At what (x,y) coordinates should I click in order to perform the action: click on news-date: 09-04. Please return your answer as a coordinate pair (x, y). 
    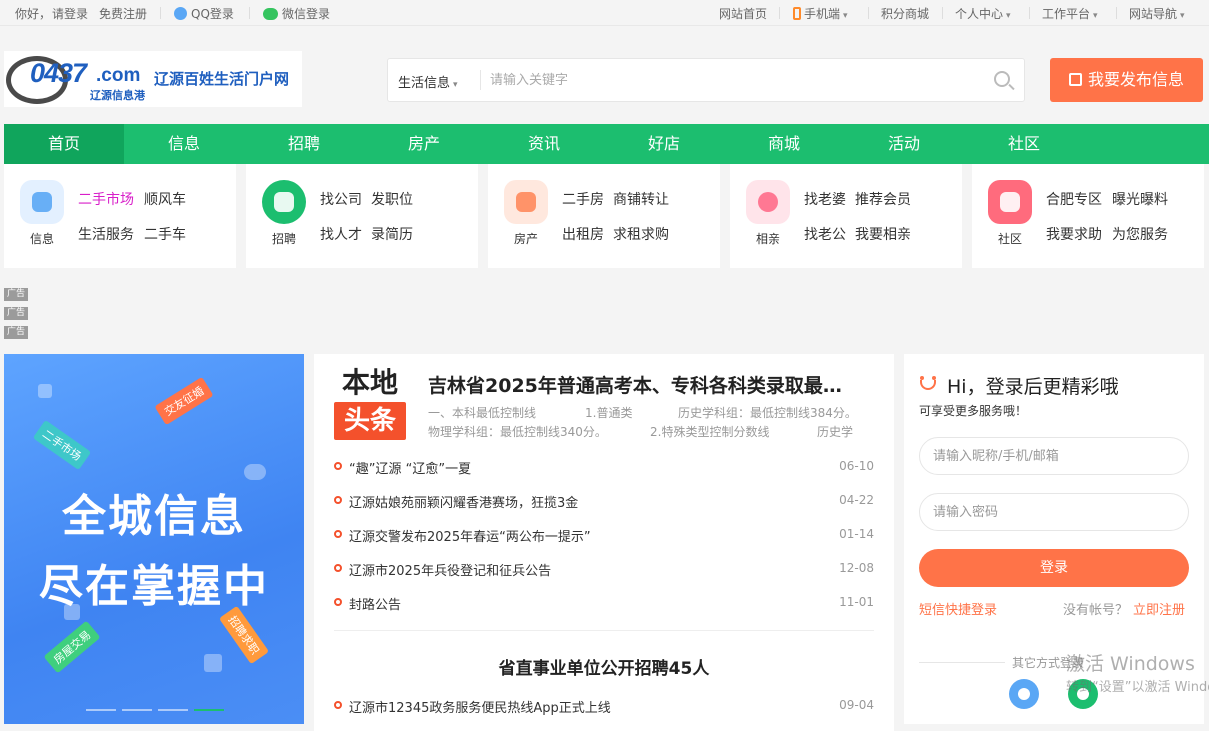
    Looking at the image, I should click on (856, 705).